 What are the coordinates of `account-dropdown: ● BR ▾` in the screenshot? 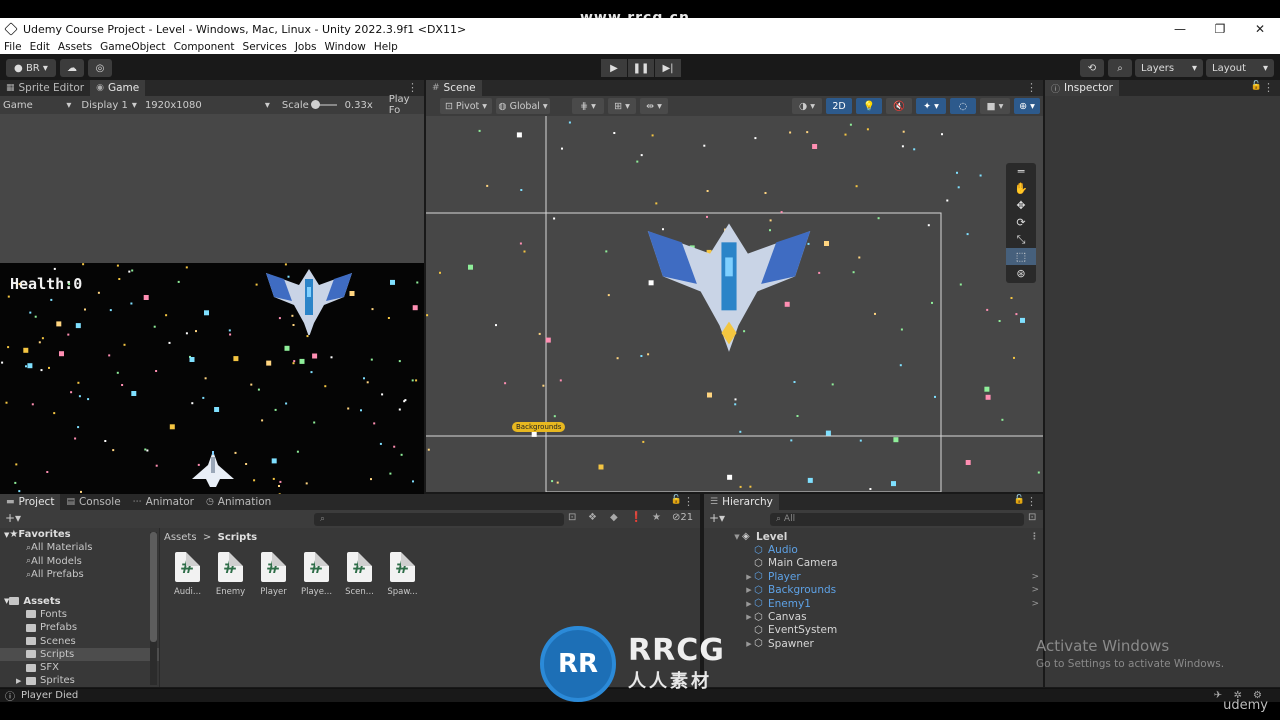 It's located at (31, 68).